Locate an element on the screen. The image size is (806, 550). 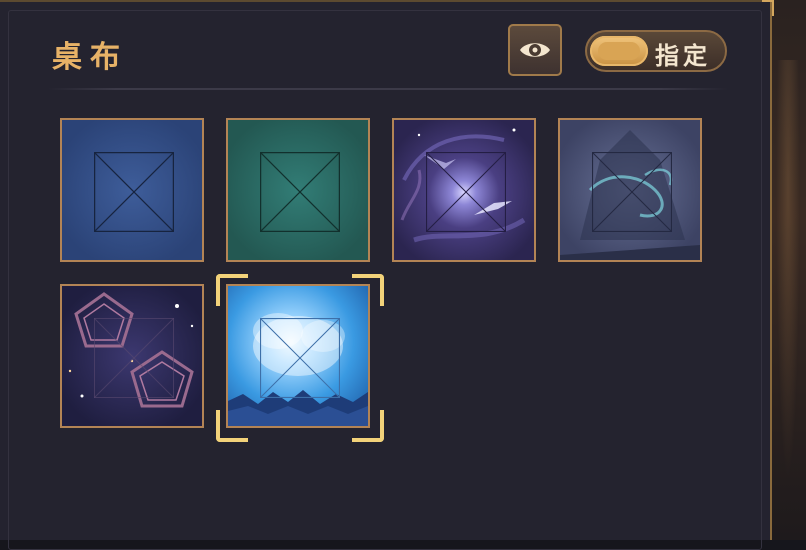
tablecloth-tile-green is located at coordinates (298, 190).